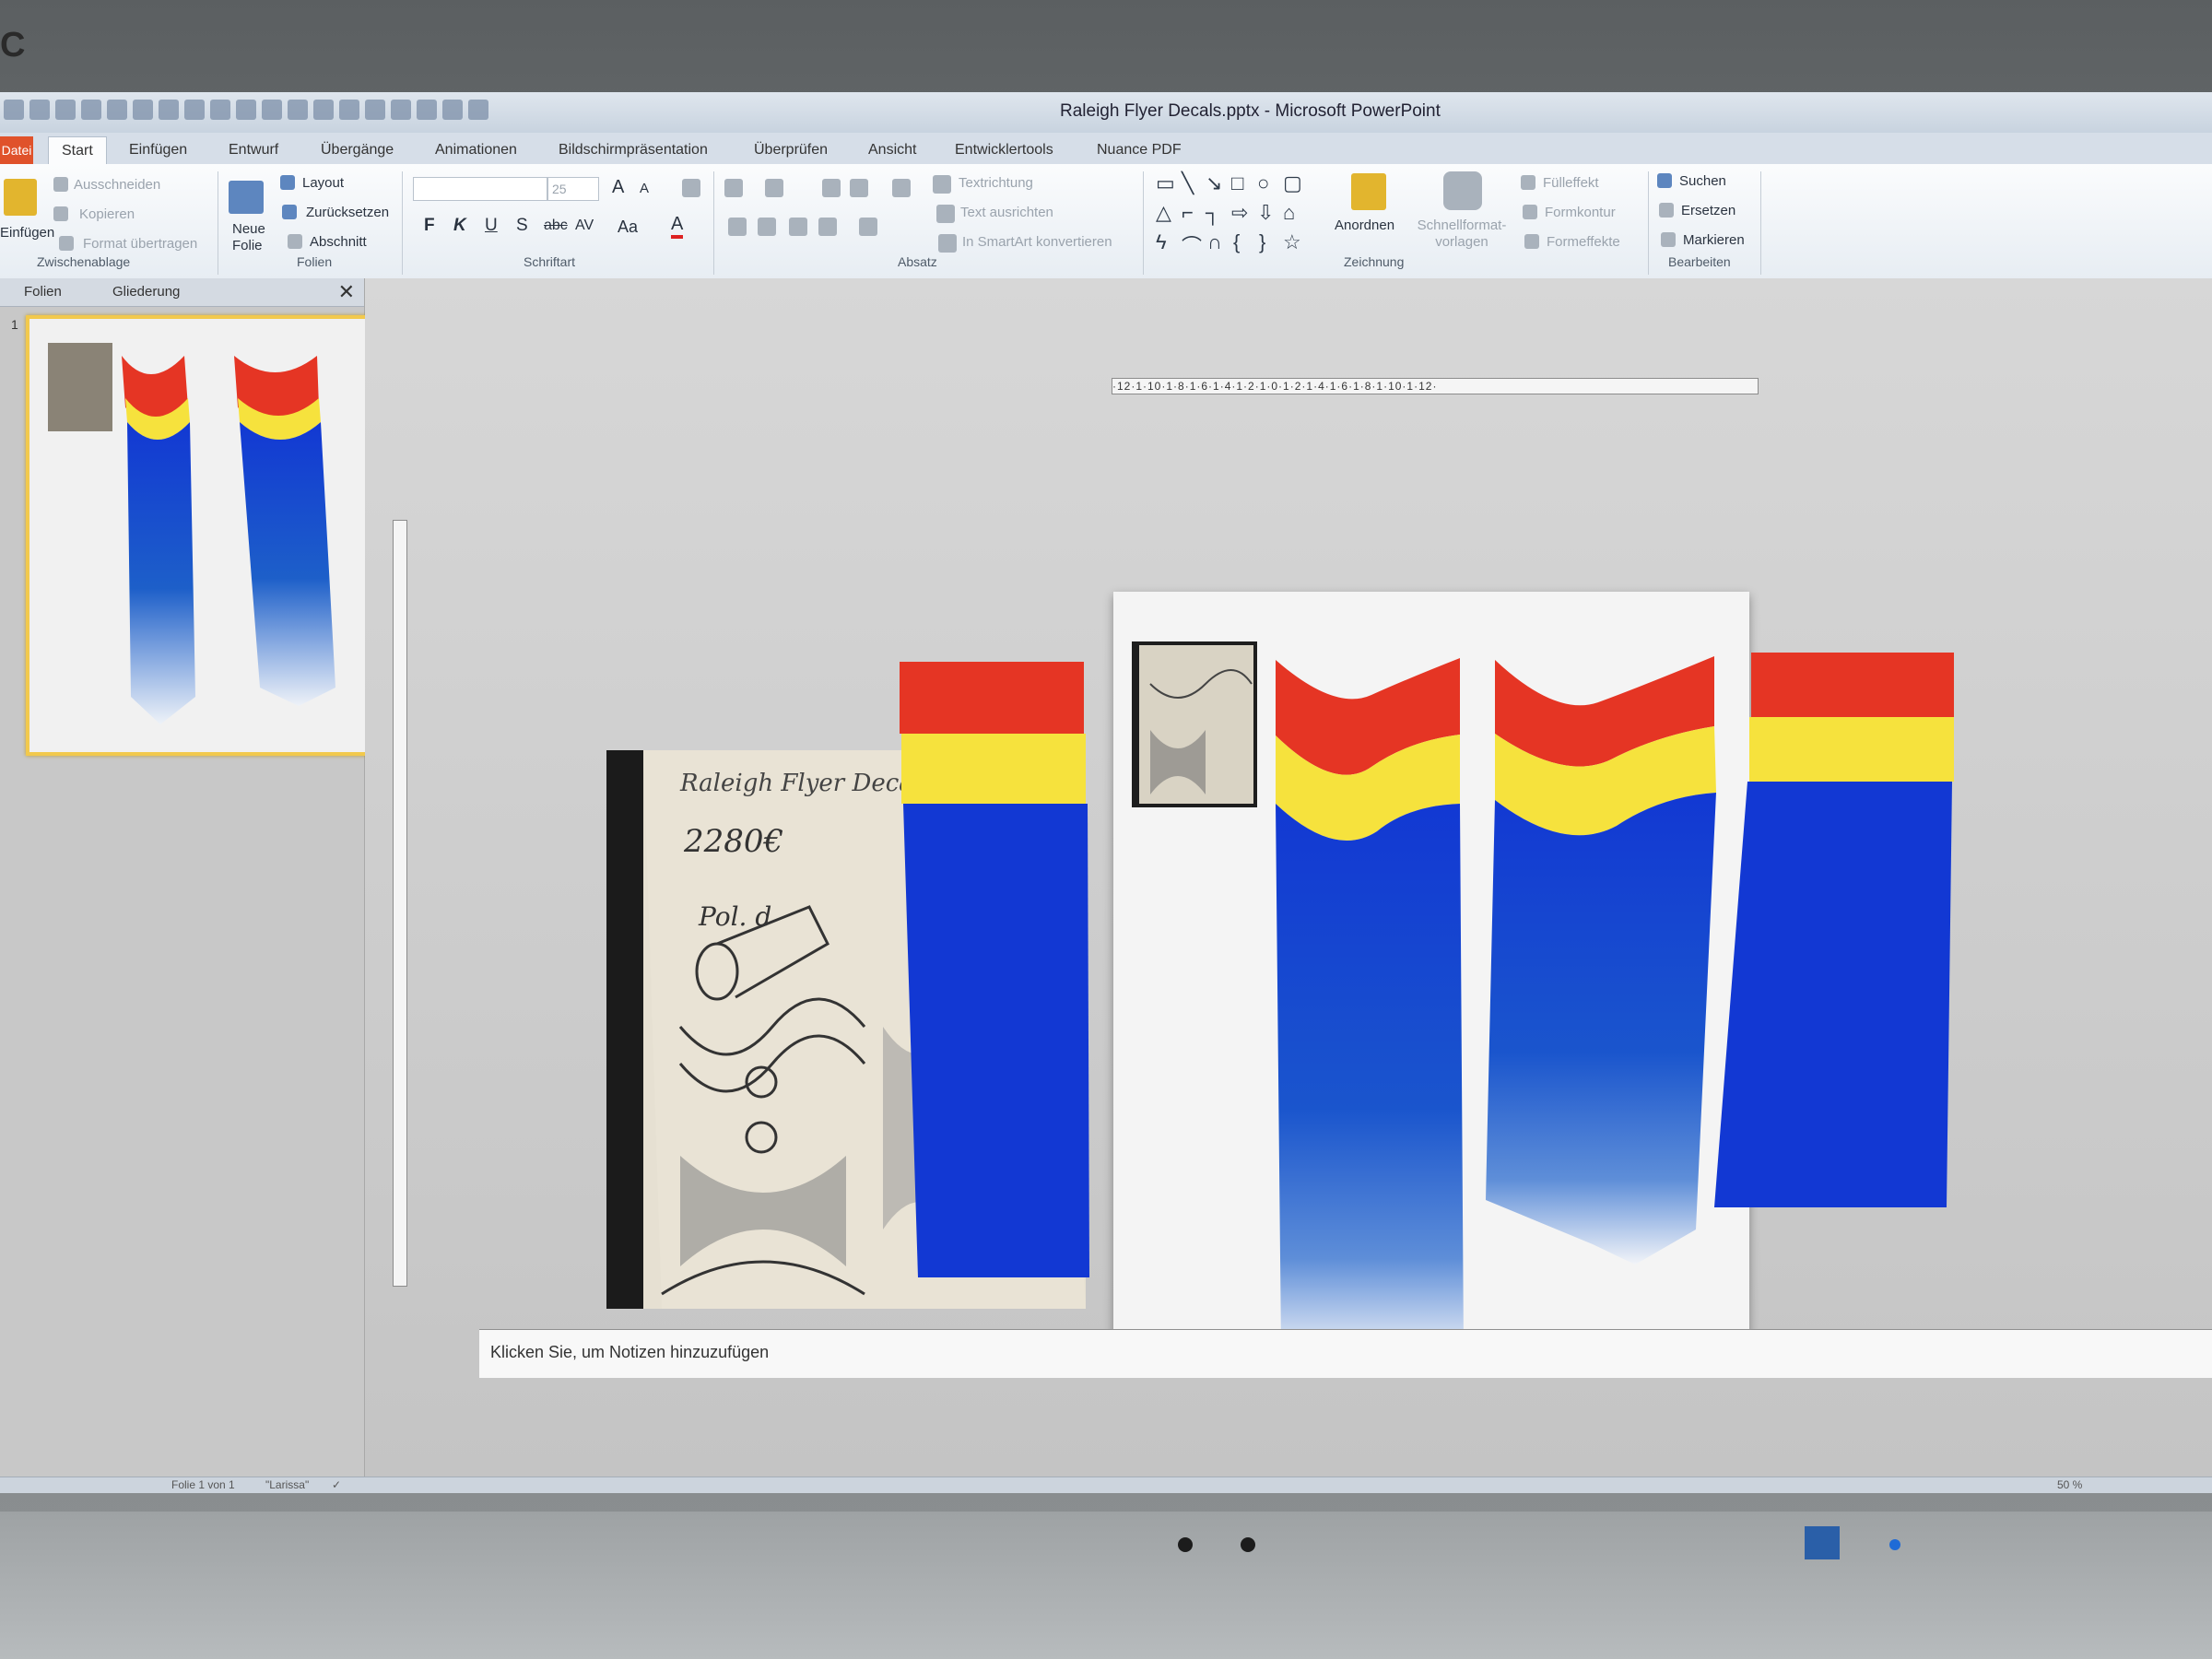 The height and width of the screenshot is (1659, 2212). What do you see at coordinates (476, 150) in the screenshot?
I see `tab-animations: Animationen` at bounding box center [476, 150].